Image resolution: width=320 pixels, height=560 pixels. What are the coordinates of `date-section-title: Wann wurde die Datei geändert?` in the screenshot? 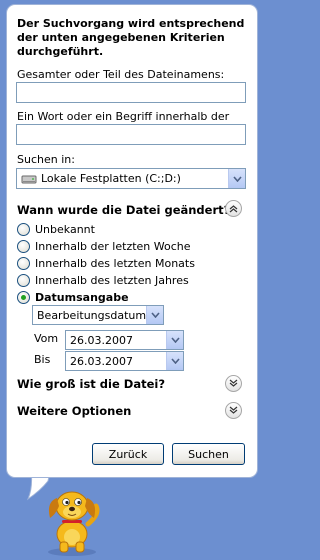 It's located at (123, 210).